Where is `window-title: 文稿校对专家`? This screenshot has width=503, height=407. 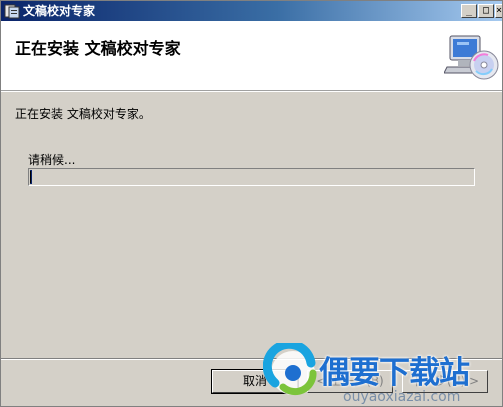 window-title: 文稿校对专家 is located at coordinates (59, 11).